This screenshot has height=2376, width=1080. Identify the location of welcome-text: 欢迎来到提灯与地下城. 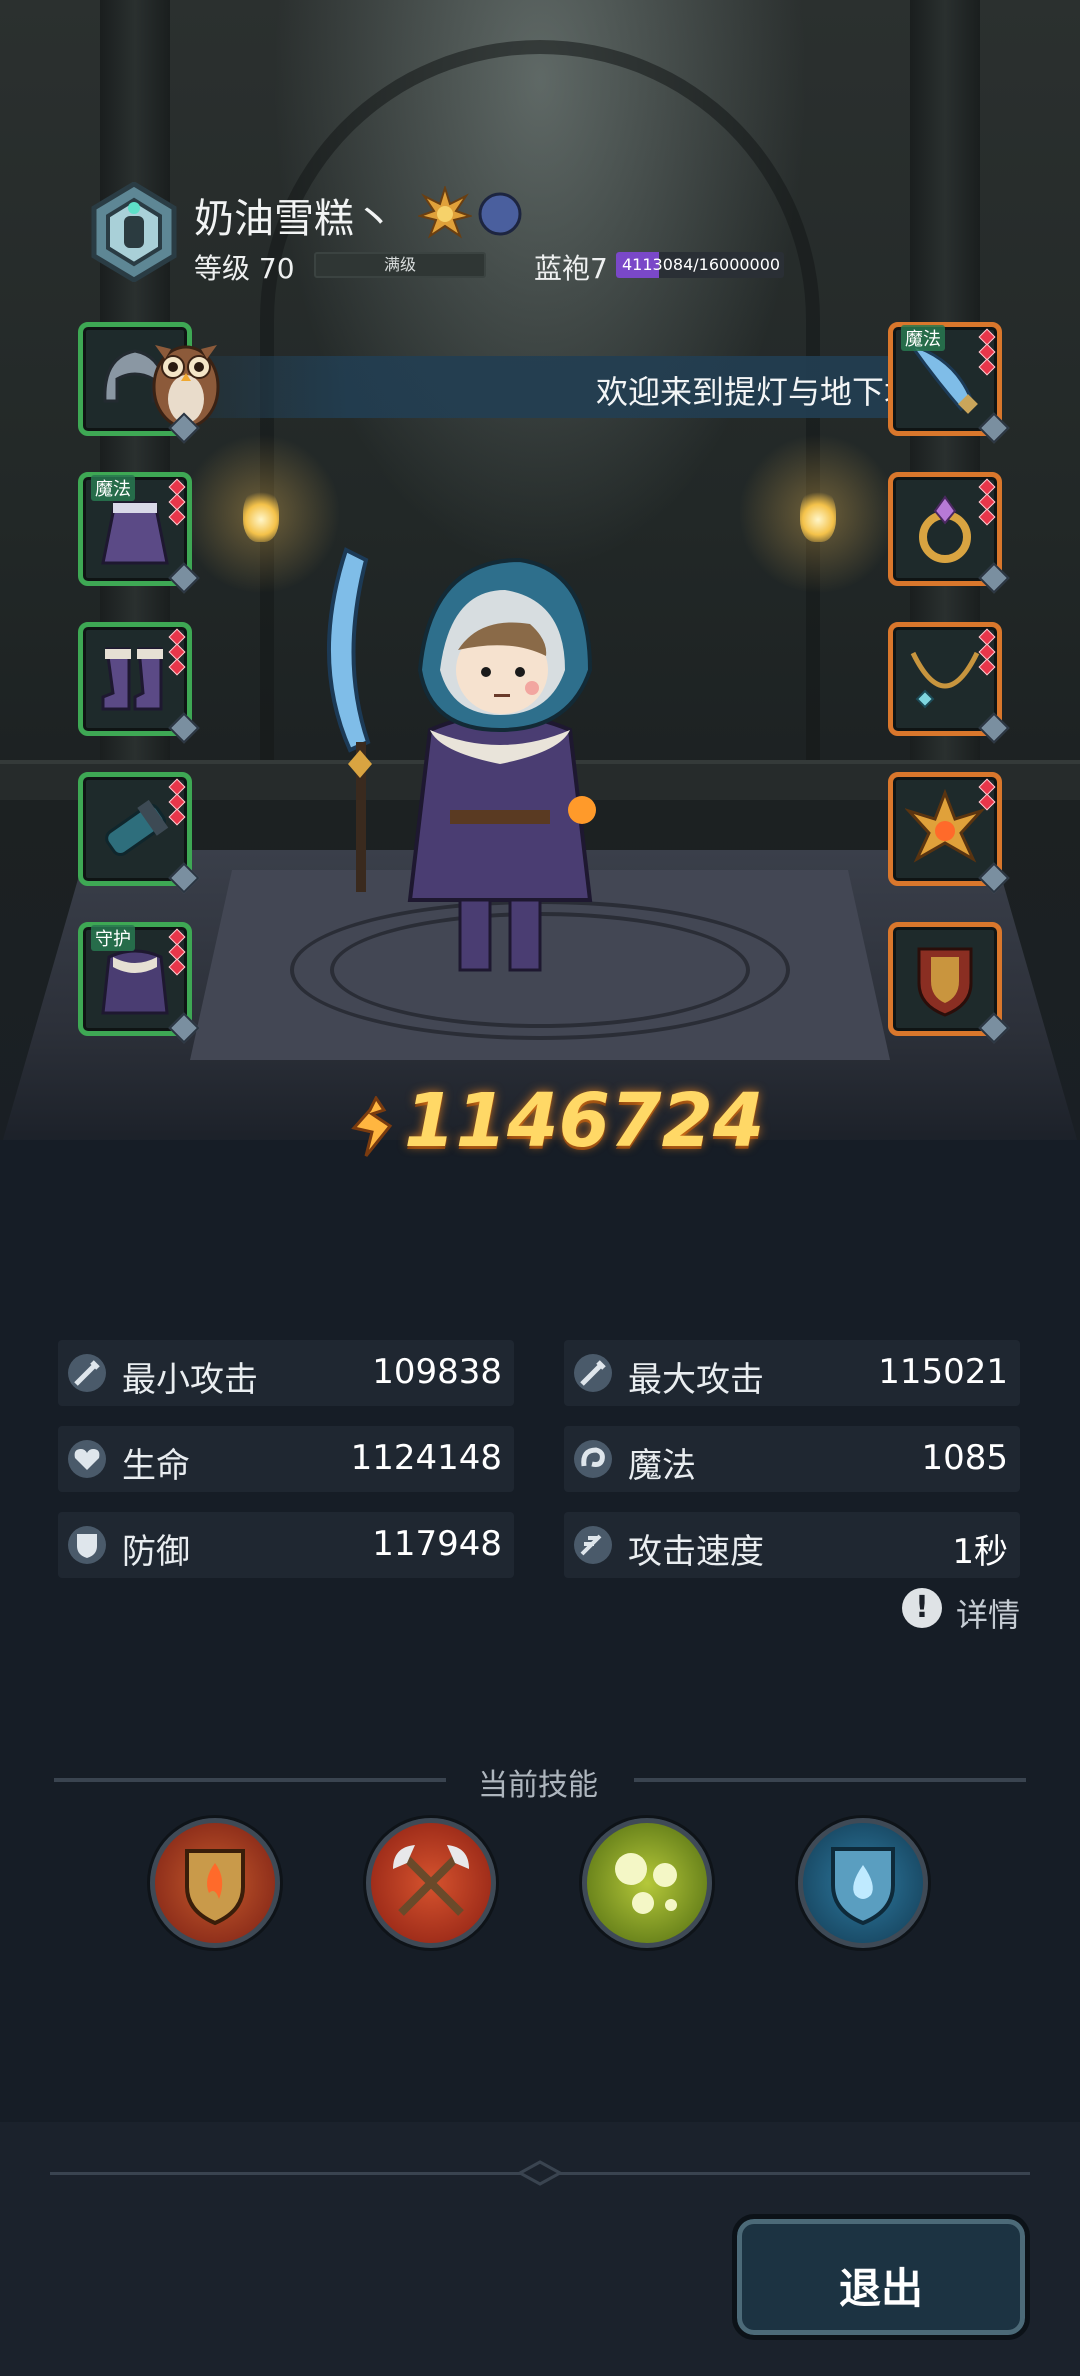
(756, 392).